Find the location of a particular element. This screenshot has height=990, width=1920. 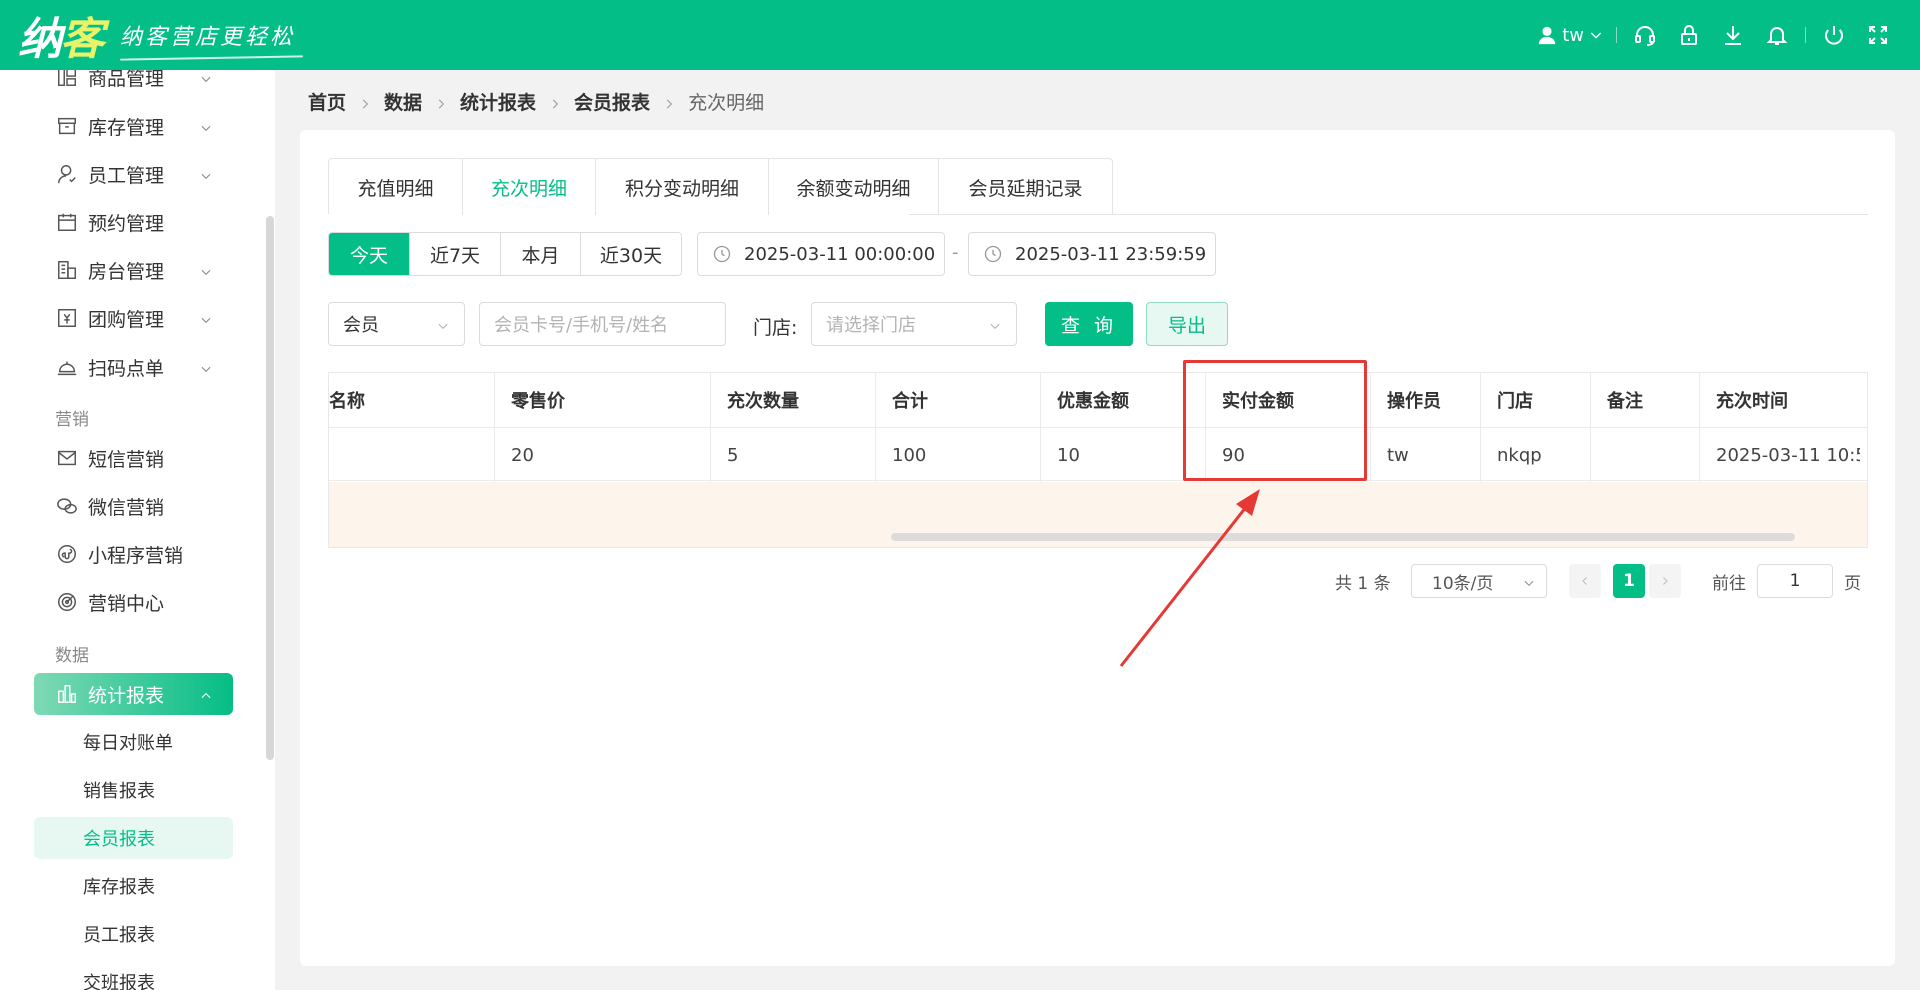

col-store: 门店 is located at coordinates (1536, 400).